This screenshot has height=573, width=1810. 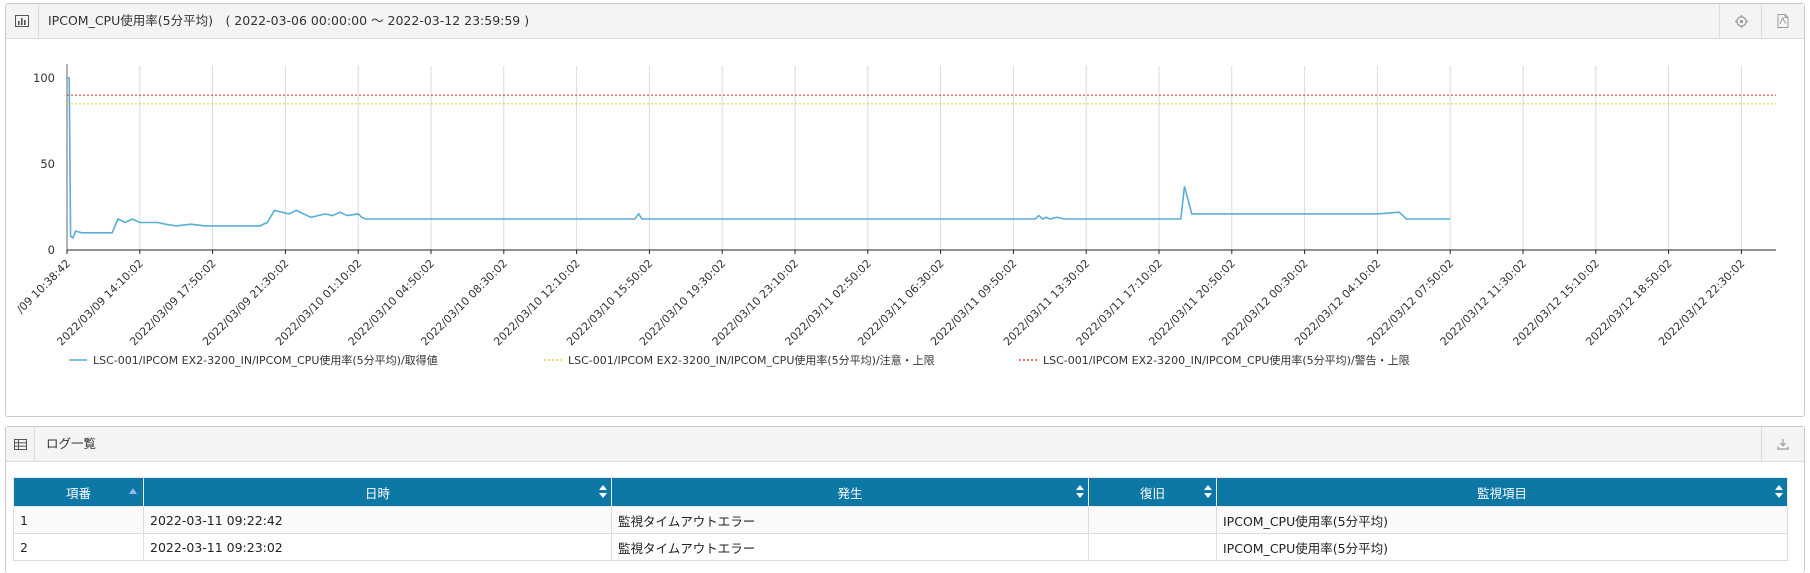 I want to click on cell-datetime: 2022-03-11 09:22:42, so click(x=377, y=520).